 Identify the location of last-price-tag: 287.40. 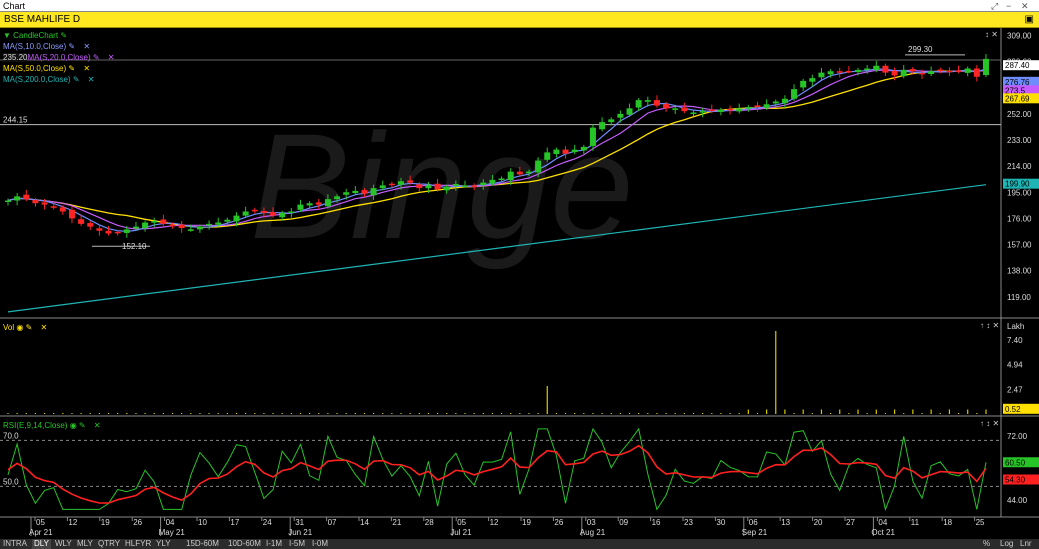
(1017, 65).